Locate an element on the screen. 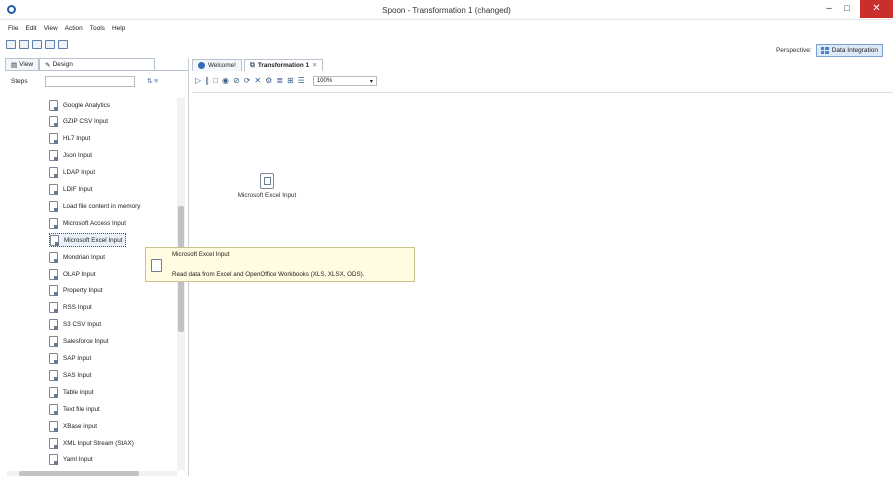 The image size is (893, 477). steps-search-row: Steps ⇅ ≡ is located at coordinates (96, 81).